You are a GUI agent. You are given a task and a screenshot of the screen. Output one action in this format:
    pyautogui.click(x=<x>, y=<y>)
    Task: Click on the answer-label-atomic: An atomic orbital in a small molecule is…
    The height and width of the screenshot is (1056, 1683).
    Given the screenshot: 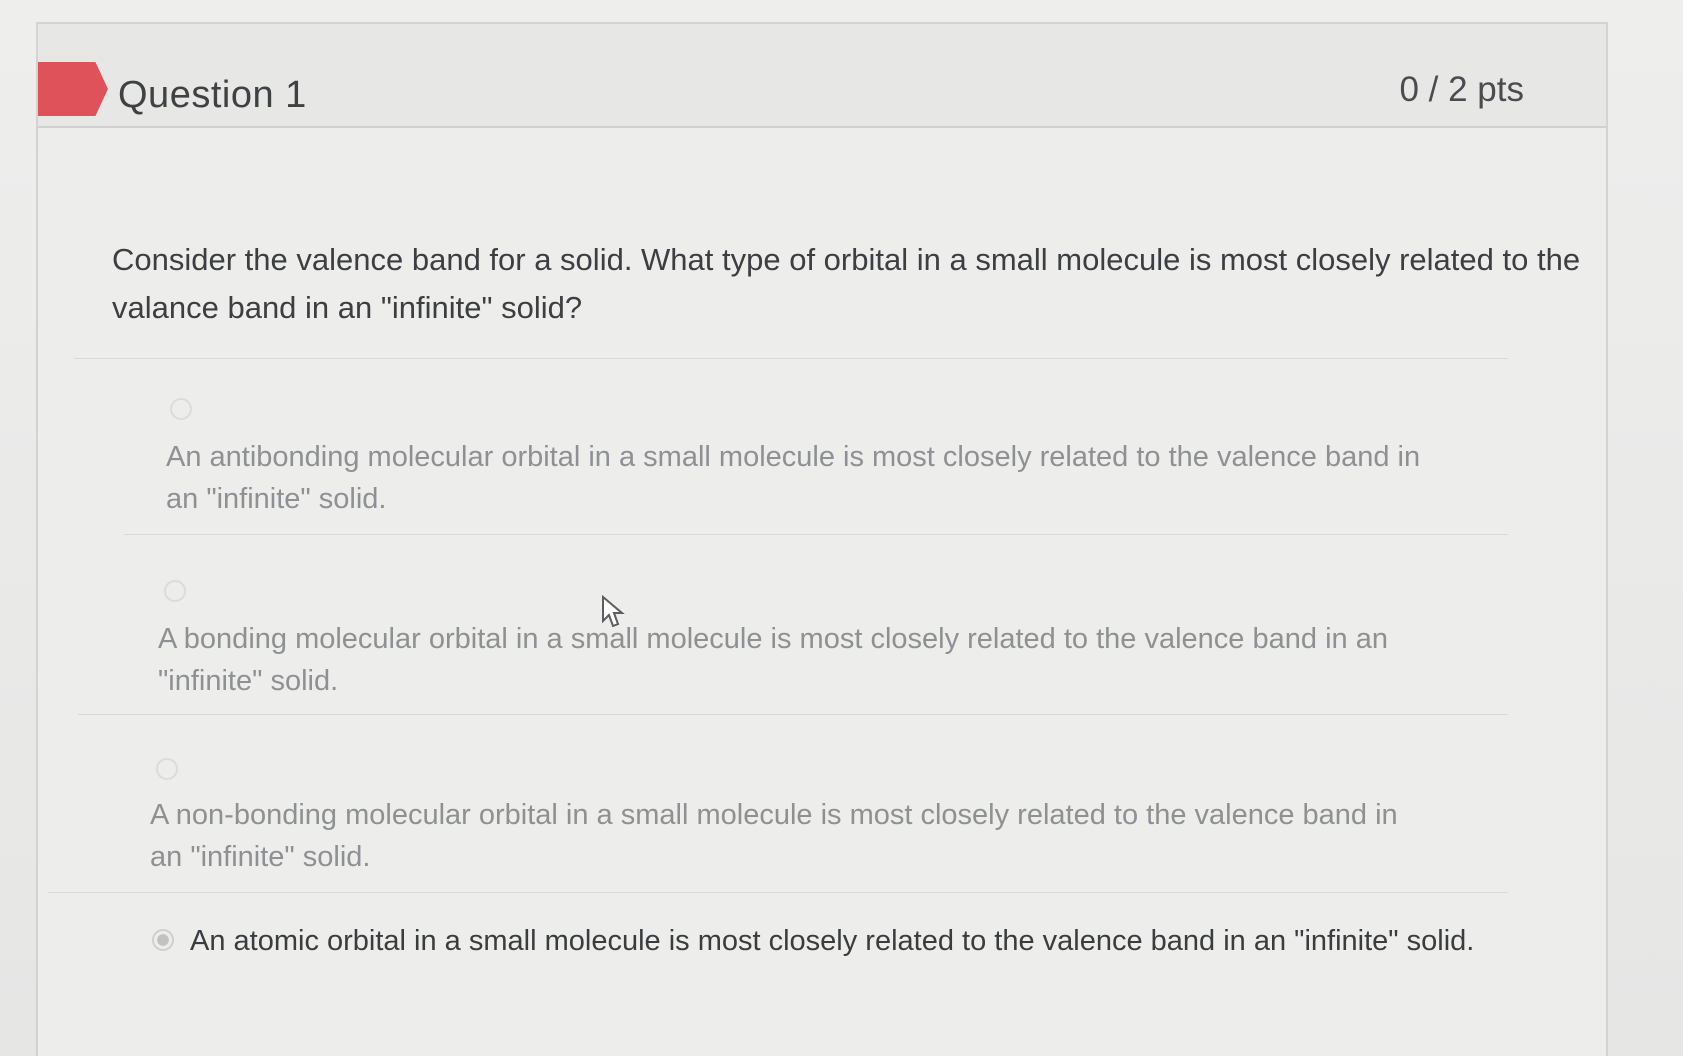 What is the action you would take?
    pyautogui.click(x=832, y=941)
    